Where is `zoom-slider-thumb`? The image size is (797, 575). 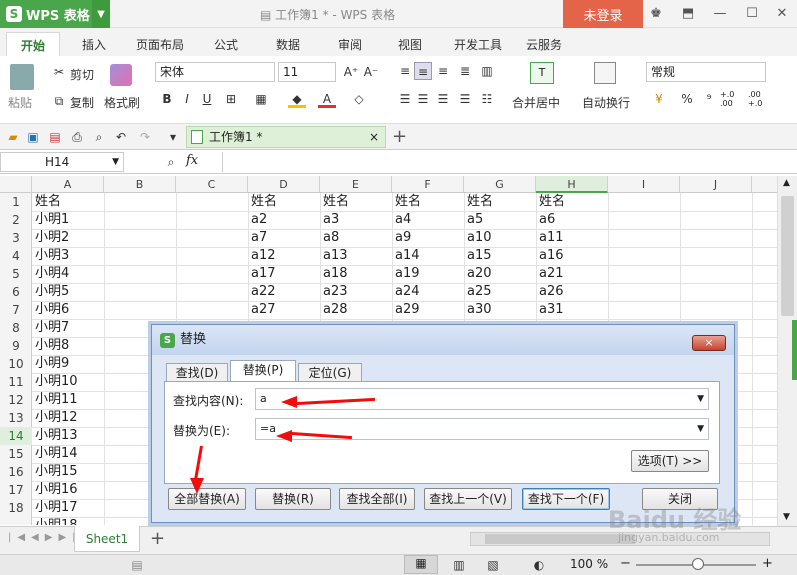
zoom-slider-thumb is located at coordinates (698, 564).